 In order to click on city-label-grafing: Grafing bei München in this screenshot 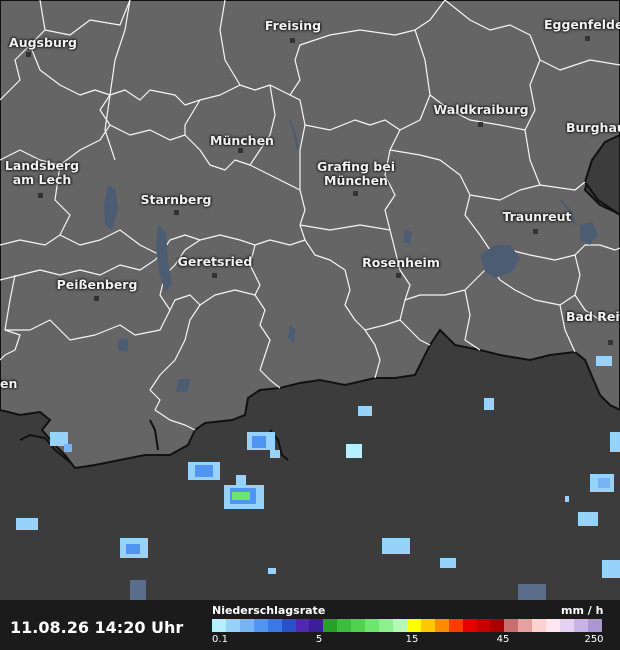, I will do `click(356, 173)`.